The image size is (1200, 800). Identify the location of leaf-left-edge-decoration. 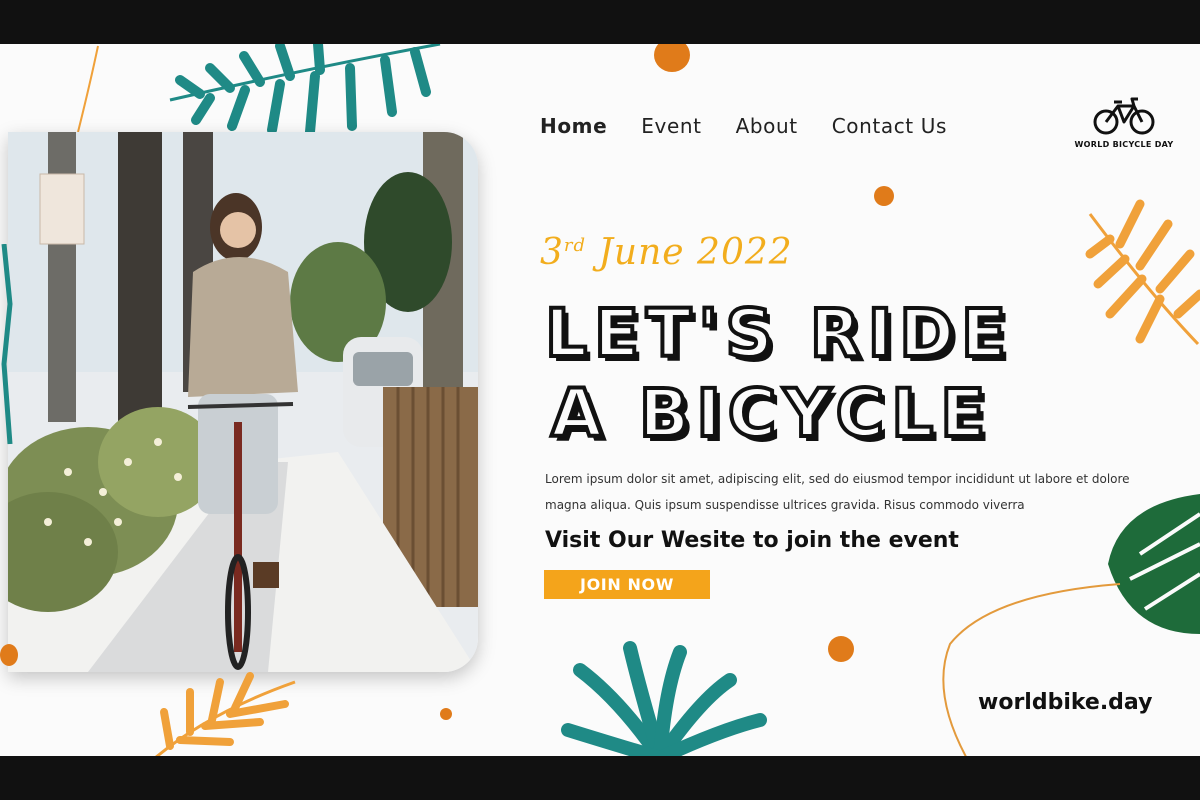
(7, 344).